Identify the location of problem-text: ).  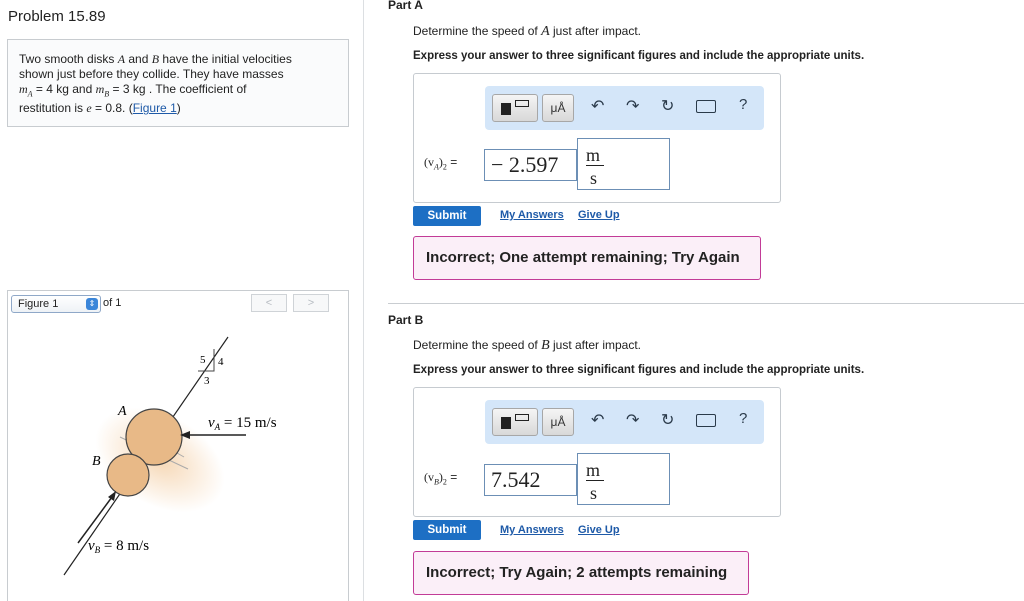
(178, 108).